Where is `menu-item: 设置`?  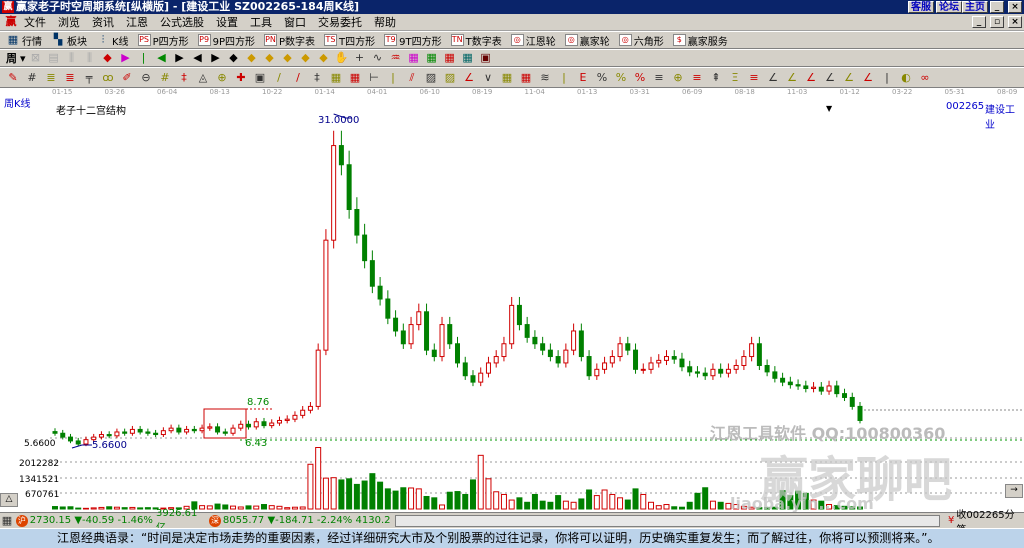
menu-item: 设置 is located at coordinates (227, 22).